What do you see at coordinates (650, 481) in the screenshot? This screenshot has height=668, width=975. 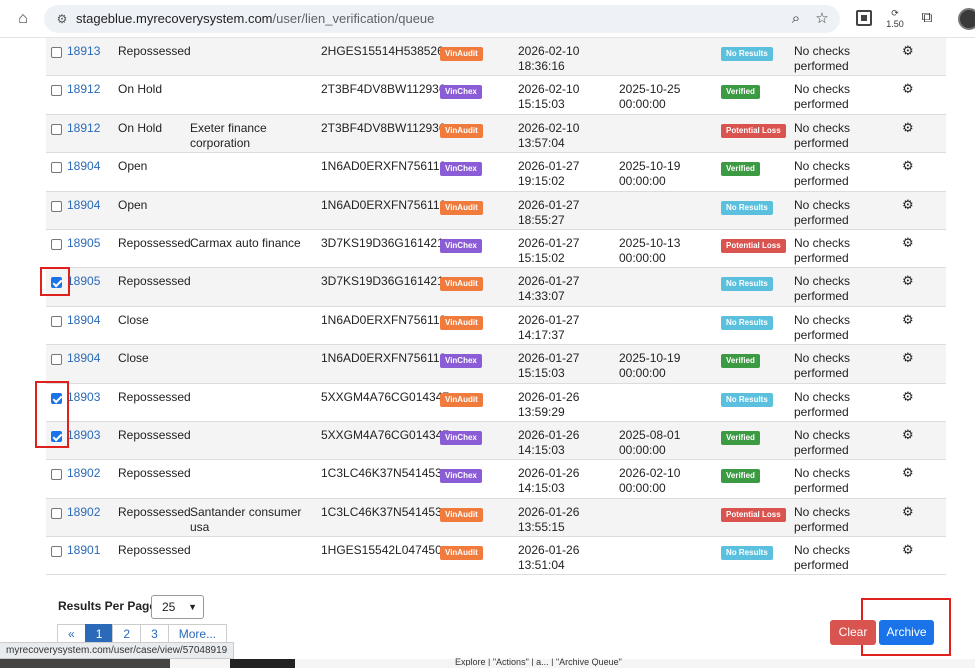 I see `lien-date: 2026-02-10 00:00:00` at bounding box center [650, 481].